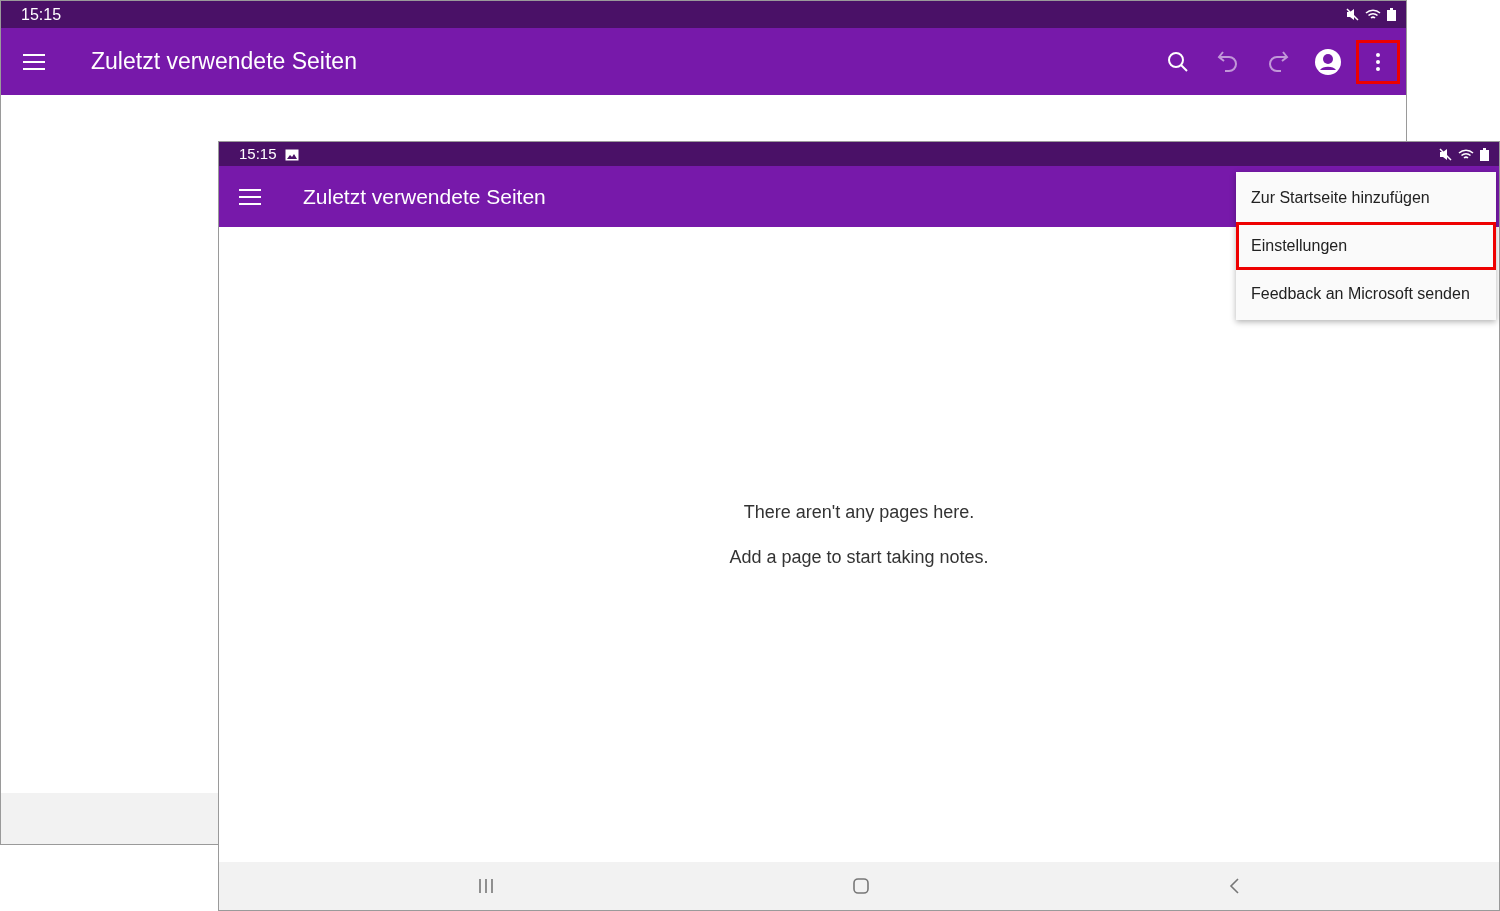  I want to click on back-icon, so click(1234, 886).